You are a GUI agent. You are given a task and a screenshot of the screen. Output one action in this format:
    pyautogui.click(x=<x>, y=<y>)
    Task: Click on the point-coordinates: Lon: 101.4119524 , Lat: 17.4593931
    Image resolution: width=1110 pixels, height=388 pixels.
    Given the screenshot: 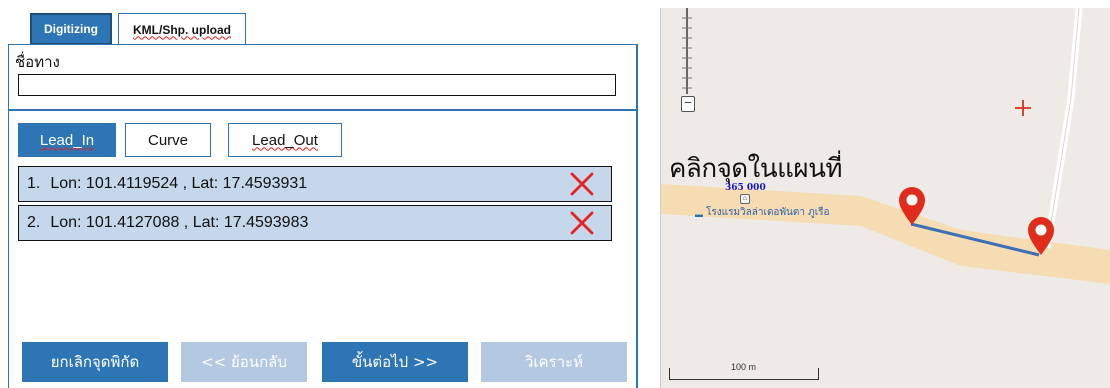 What is the action you would take?
    pyautogui.click(x=179, y=183)
    